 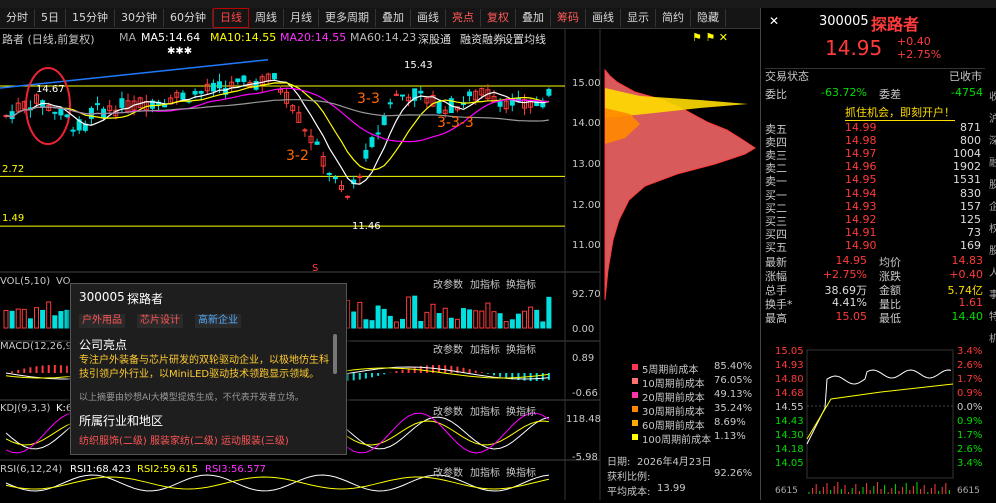 I want to click on edge-tab: 人, so click(x=992, y=271).